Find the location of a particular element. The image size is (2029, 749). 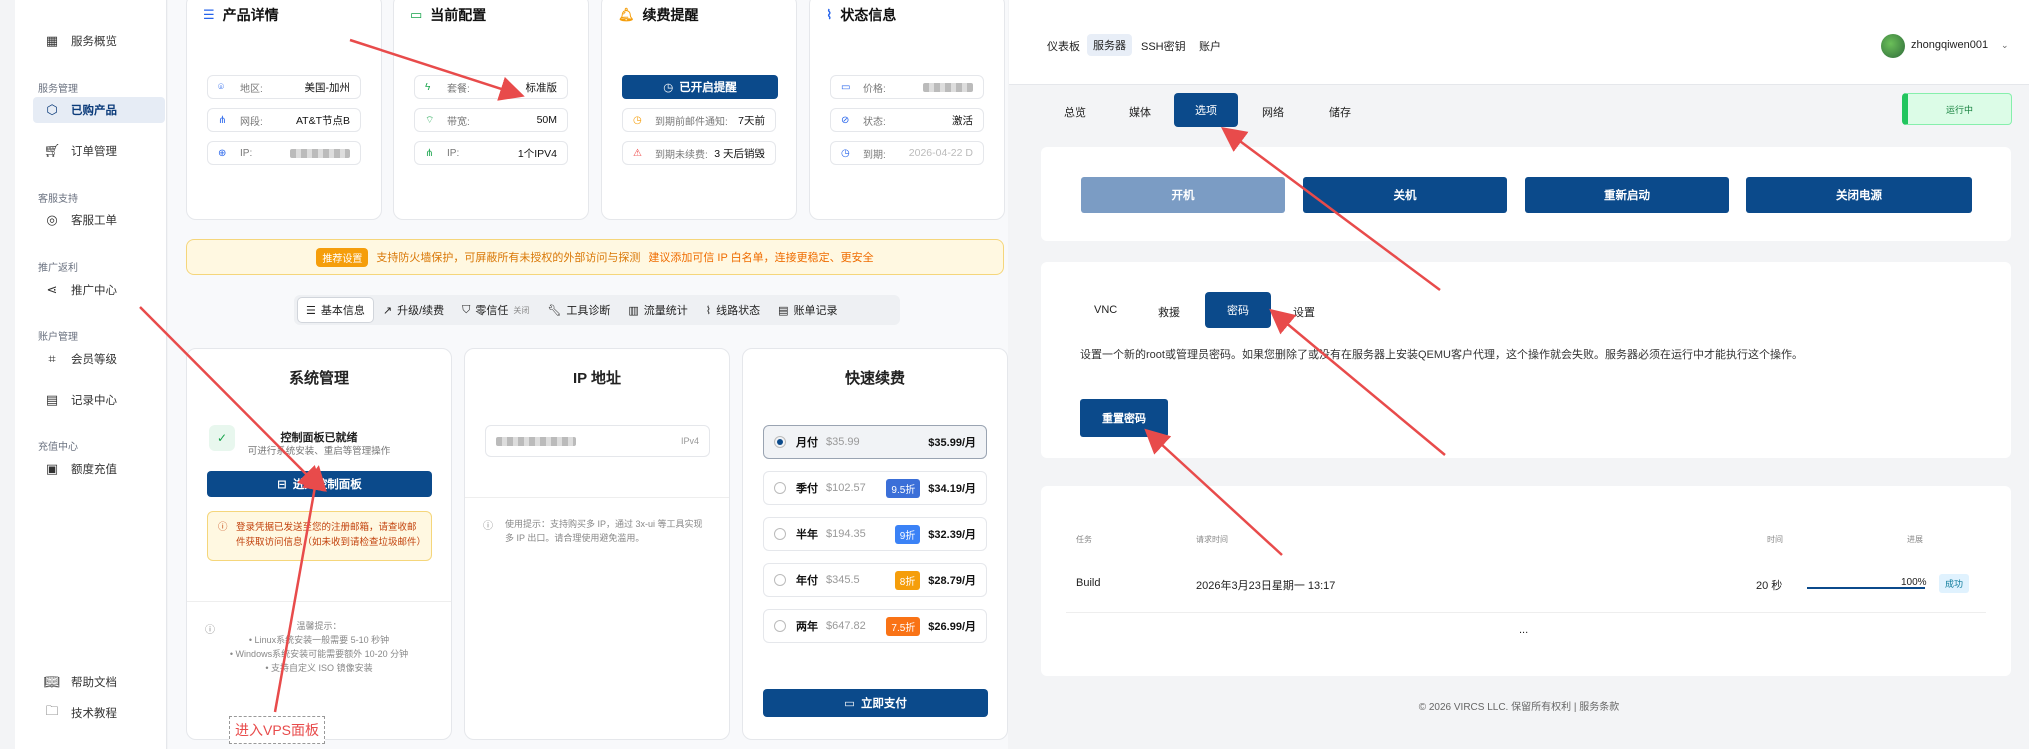

status-badge: 成功 is located at coordinates (1954, 583).